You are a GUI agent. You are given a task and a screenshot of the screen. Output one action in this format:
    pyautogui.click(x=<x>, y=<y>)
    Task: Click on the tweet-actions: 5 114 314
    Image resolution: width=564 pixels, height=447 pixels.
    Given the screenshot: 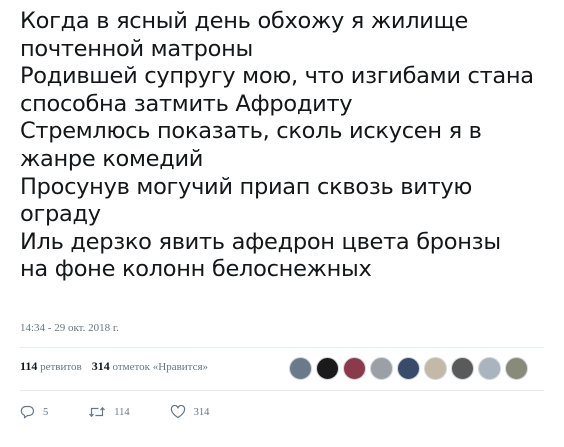 What is the action you would take?
    pyautogui.click(x=134, y=412)
    